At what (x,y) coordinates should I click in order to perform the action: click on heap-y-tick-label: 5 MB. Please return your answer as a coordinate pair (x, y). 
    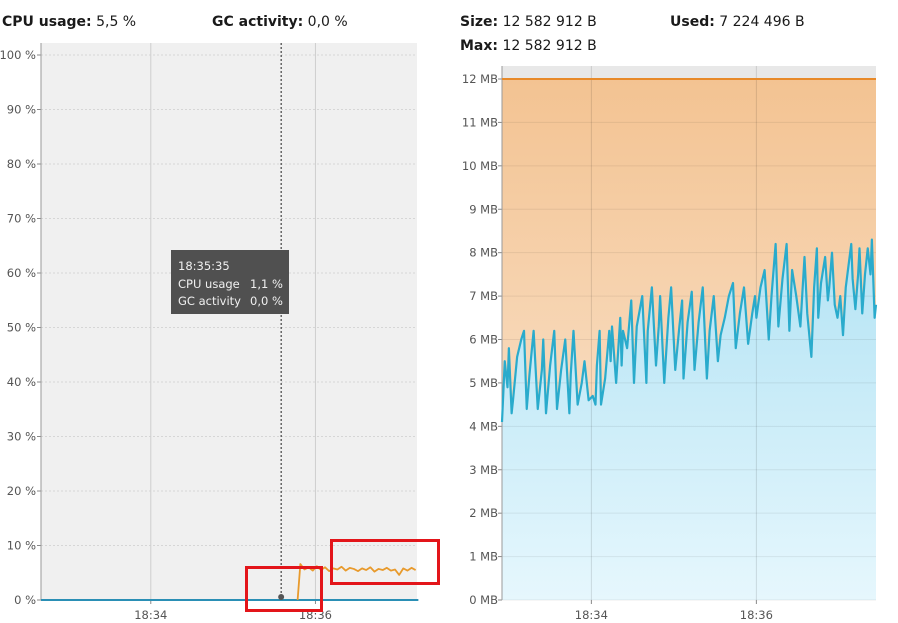
    Looking at the image, I should click on (483, 383).